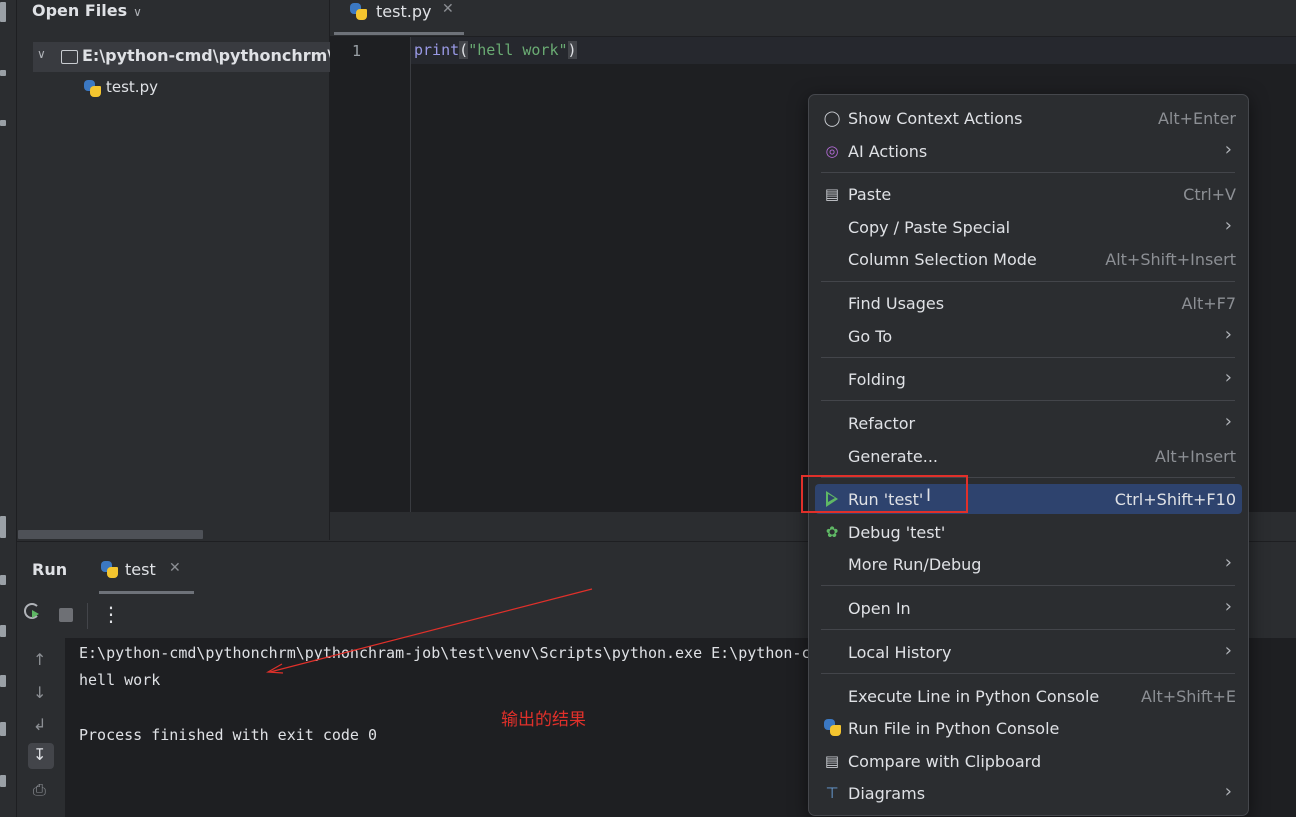  Describe the element at coordinates (110, 534) in the screenshot. I see `horizontal-scrollbar` at that location.